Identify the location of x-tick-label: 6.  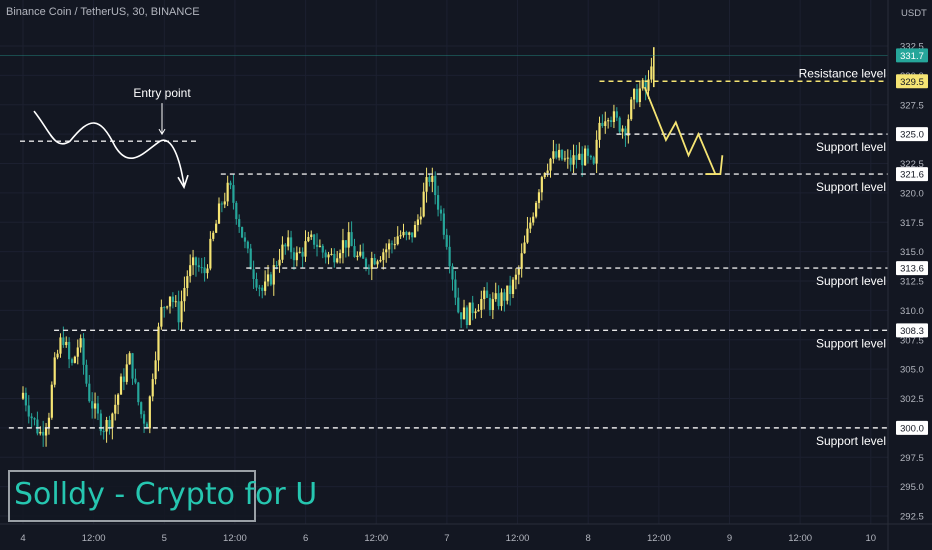
(305, 538).